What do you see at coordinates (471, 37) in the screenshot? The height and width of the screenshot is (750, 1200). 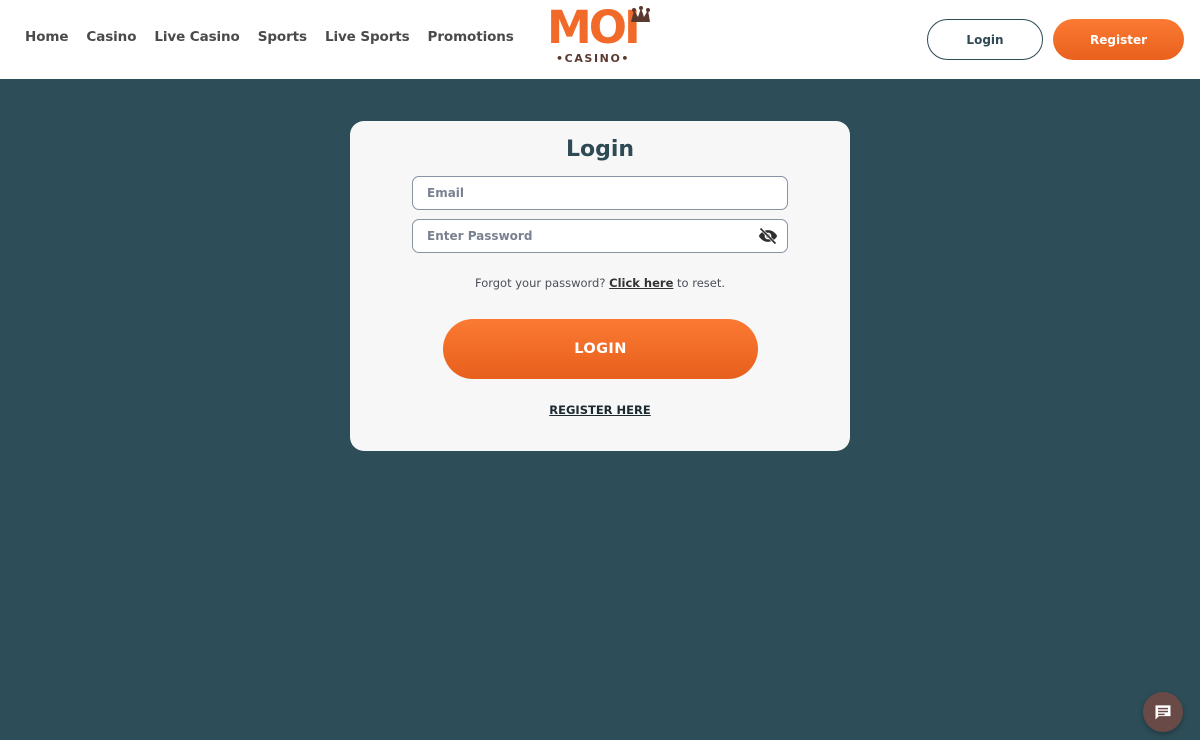 I see `nav-promotions: Promotions` at bounding box center [471, 37].